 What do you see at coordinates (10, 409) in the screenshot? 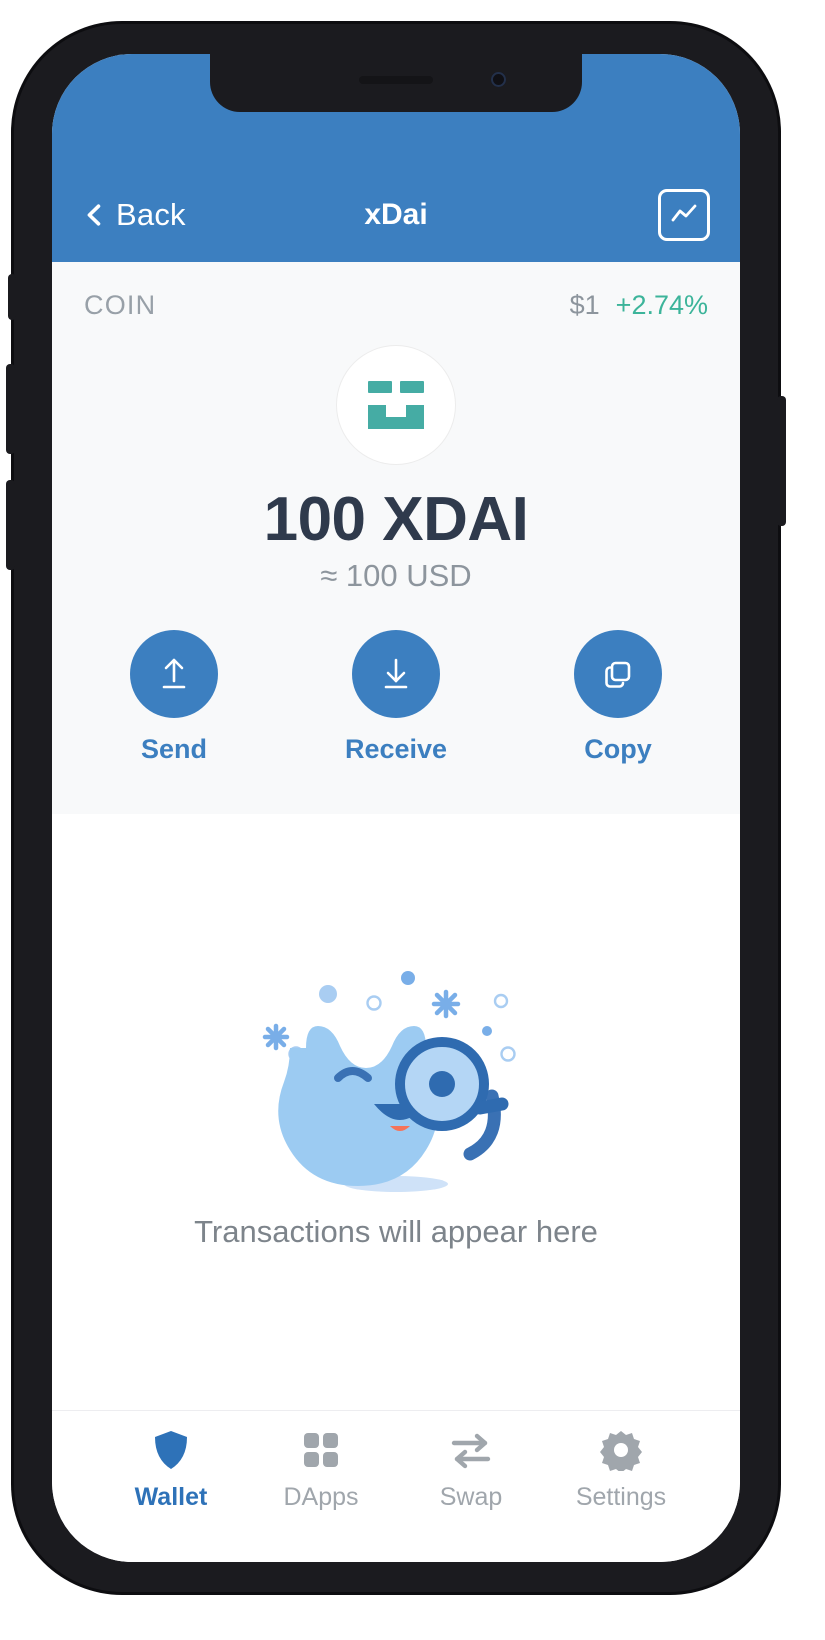
I see `volume-up-button` at bounding box center [10, 409].